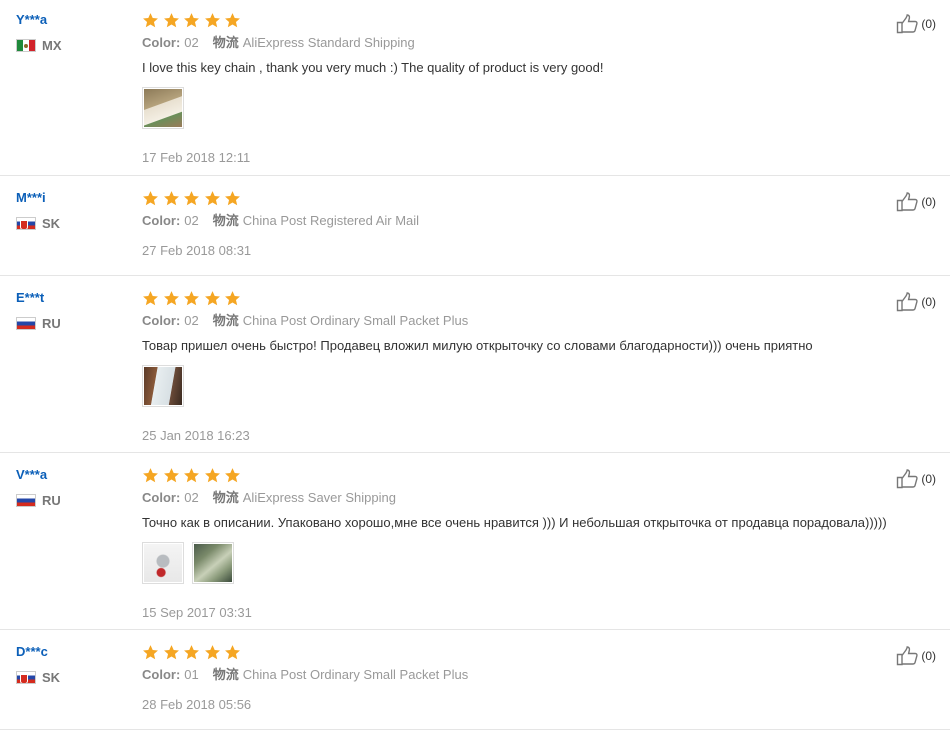 The height and width of the screenshot is (732, 950). I want to click on reviewer-name: D***c, so click(38, 652).